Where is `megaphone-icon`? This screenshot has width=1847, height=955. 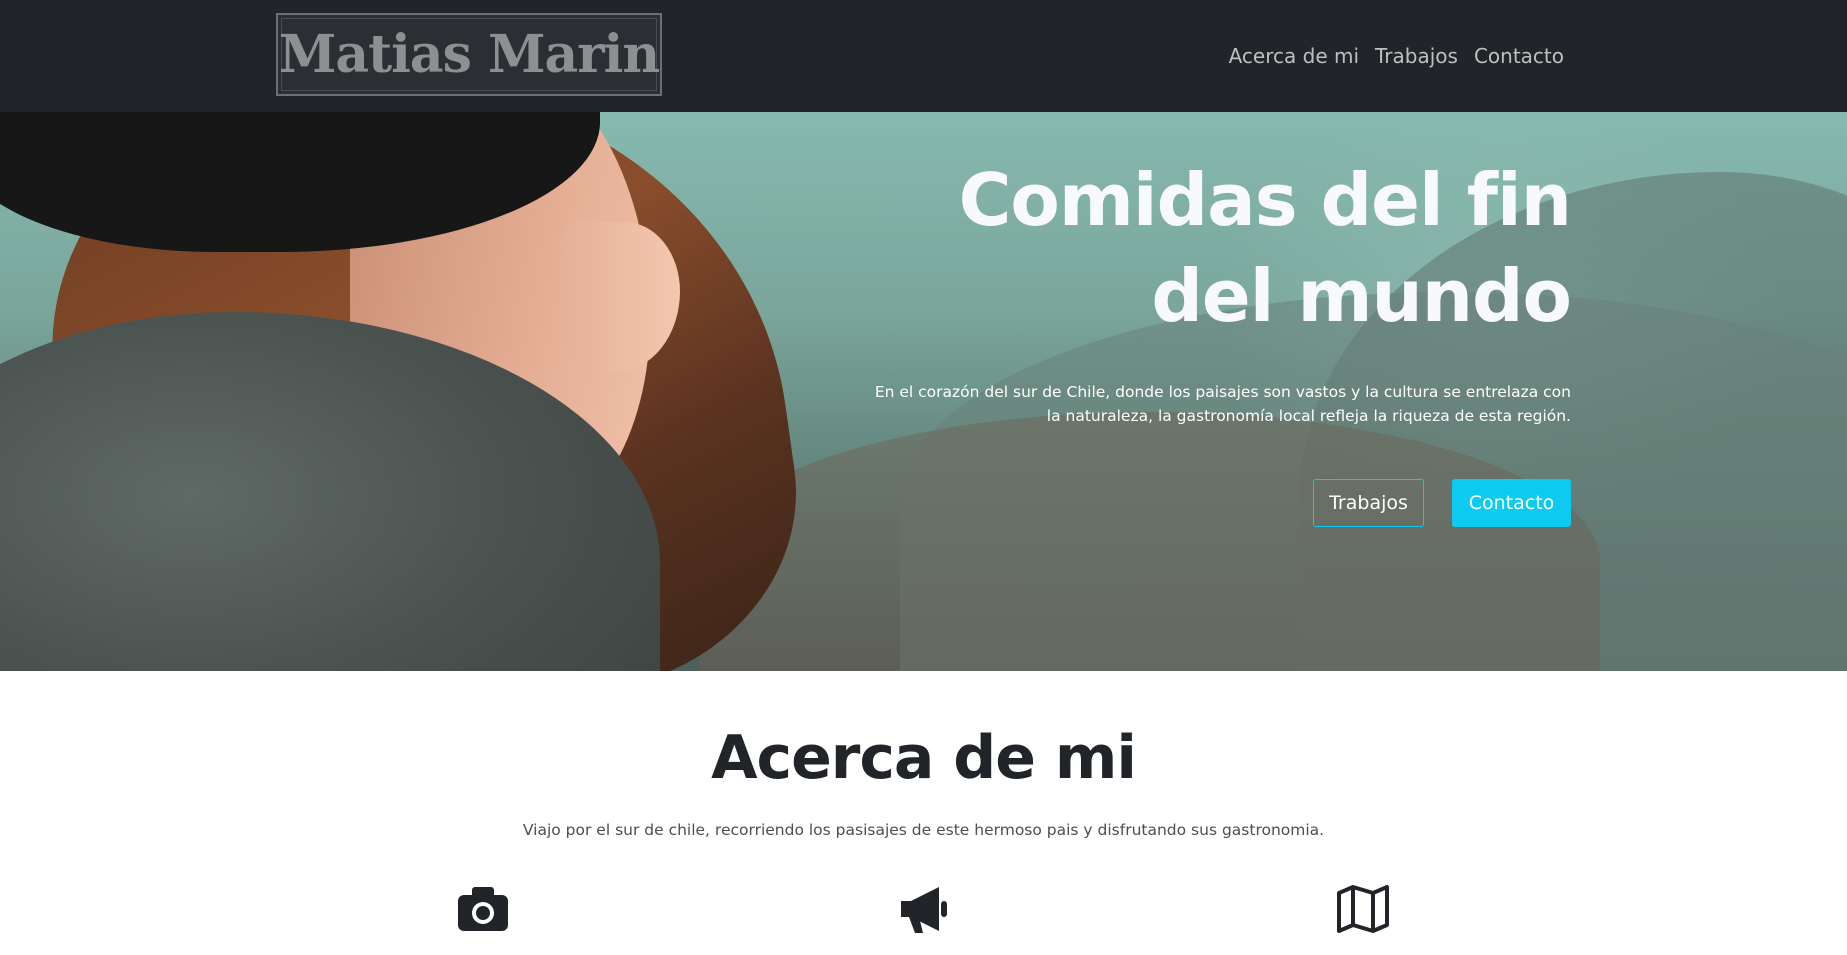
megaphone-icon is located at coordinates (923, 909).